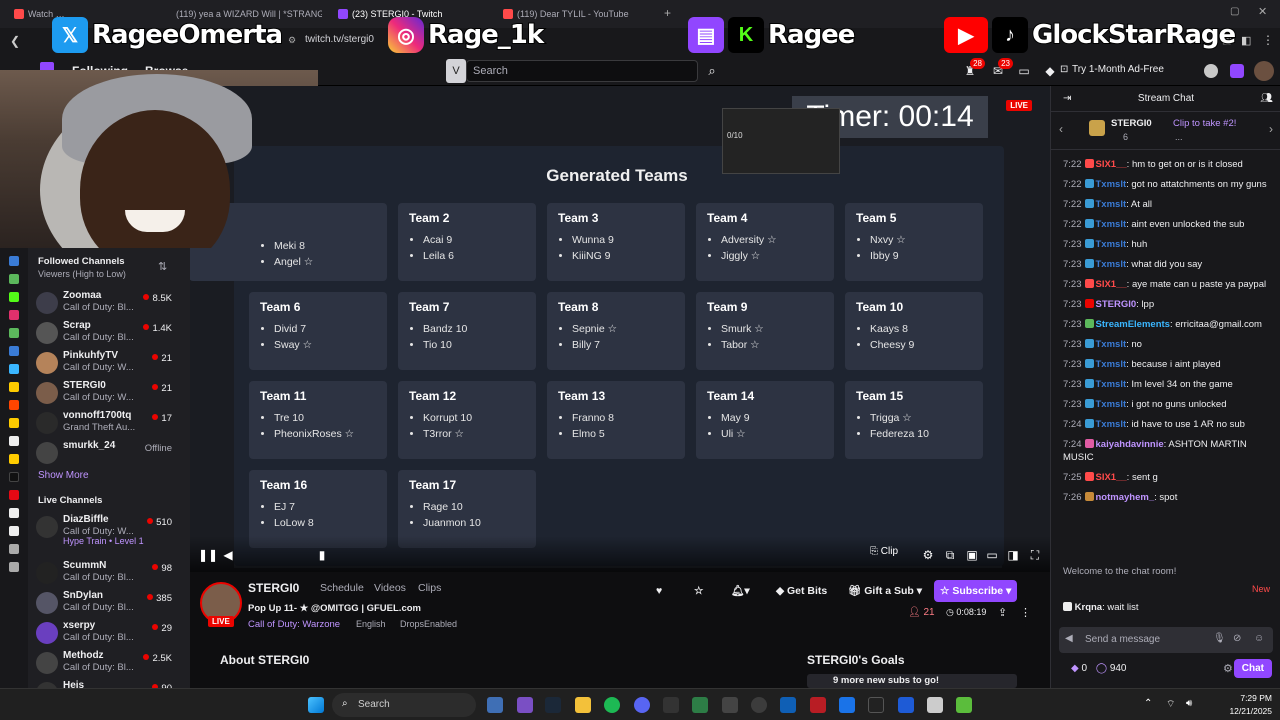 This screenshot has width=1280, height=720. Describe the element at coordinates (105, 304) in the screenshot. I see `sidebar-channel: Zoomaa Call of Duty: Bl... 8.5K` at that location.